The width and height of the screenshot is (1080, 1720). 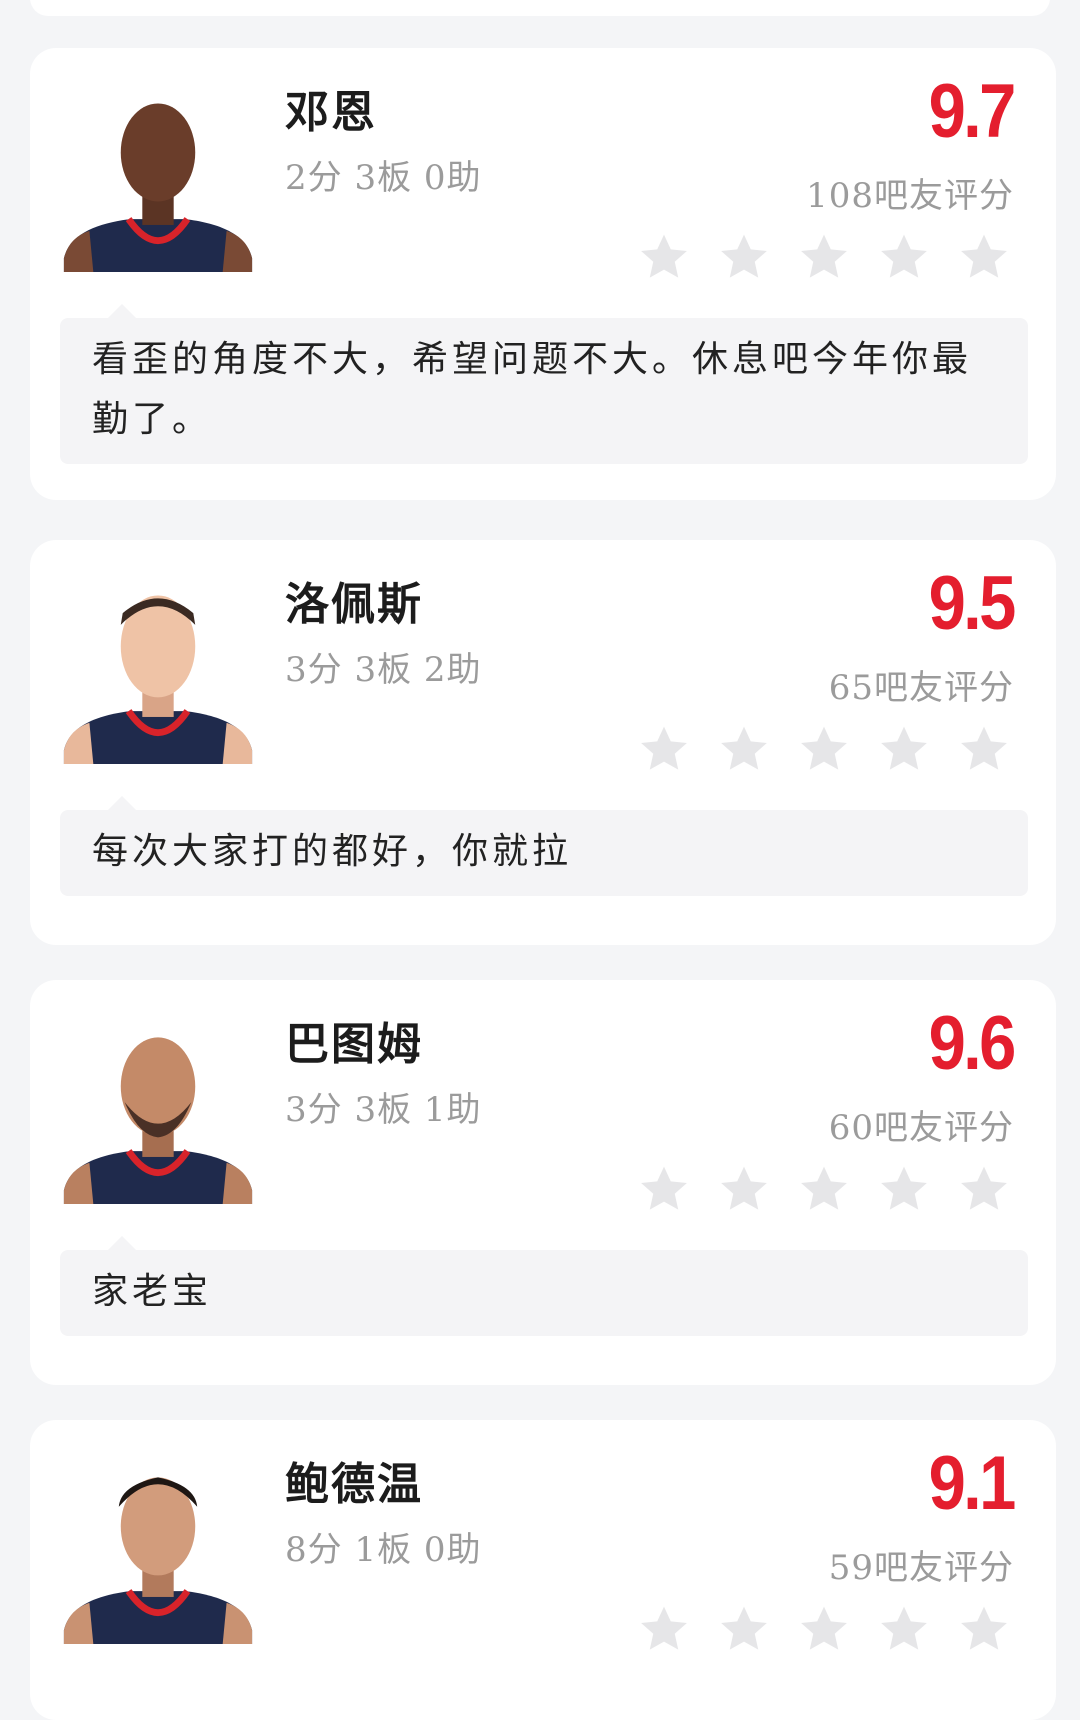 I want to click on comment-text: 看歪的角度不大，希望问题不大。休息吧今年你最勤了。, so click(x=532, y=389).